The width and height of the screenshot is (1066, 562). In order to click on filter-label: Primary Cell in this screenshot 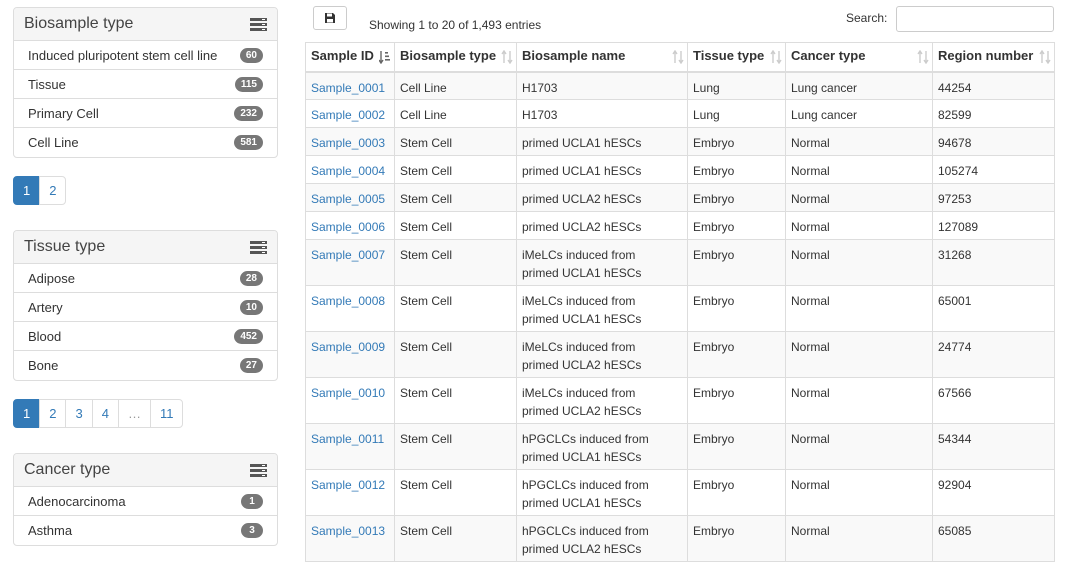, I will do `click(63, 113)`.